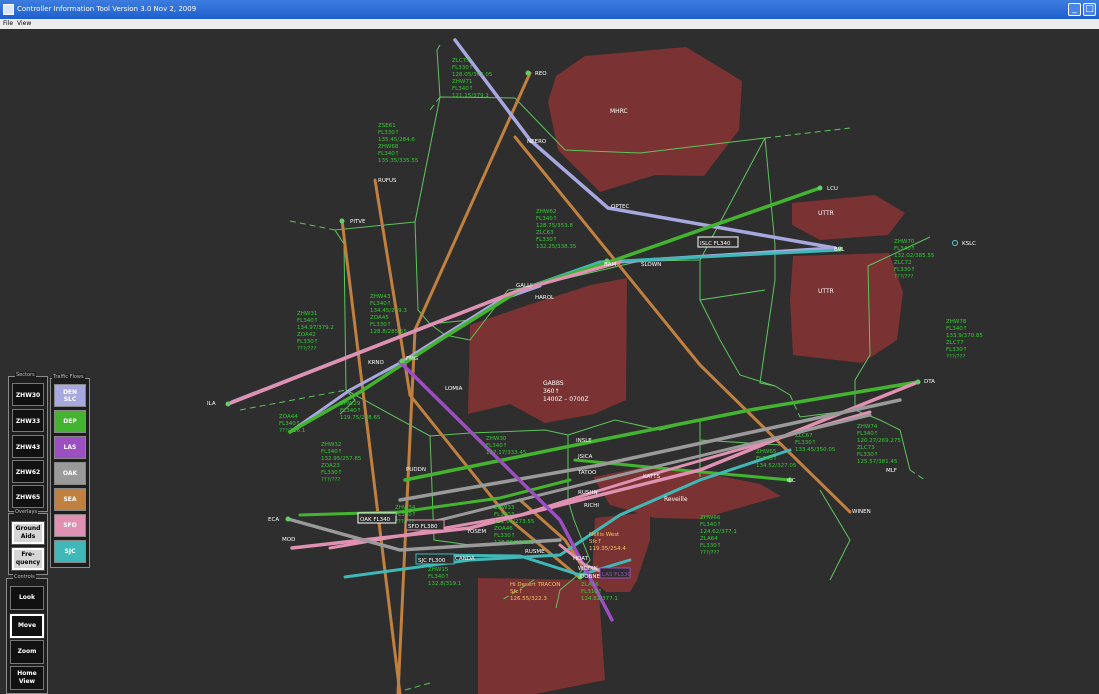  I want to click on menu-view: View, so click(24, 24).